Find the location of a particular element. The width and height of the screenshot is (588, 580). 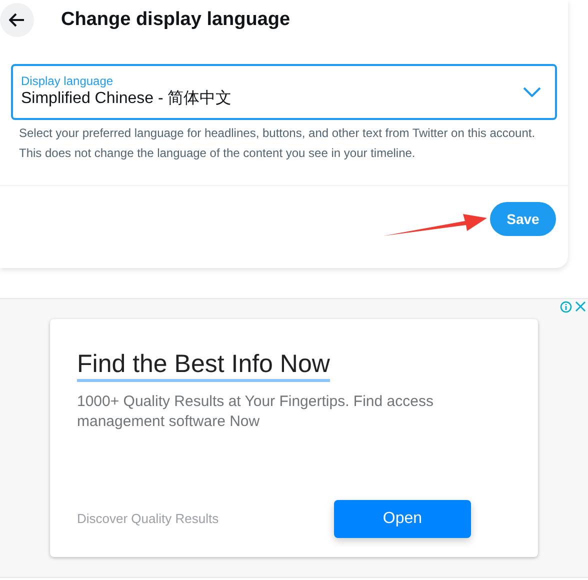

page-title: Change display language is located at coordinates (175, 20).